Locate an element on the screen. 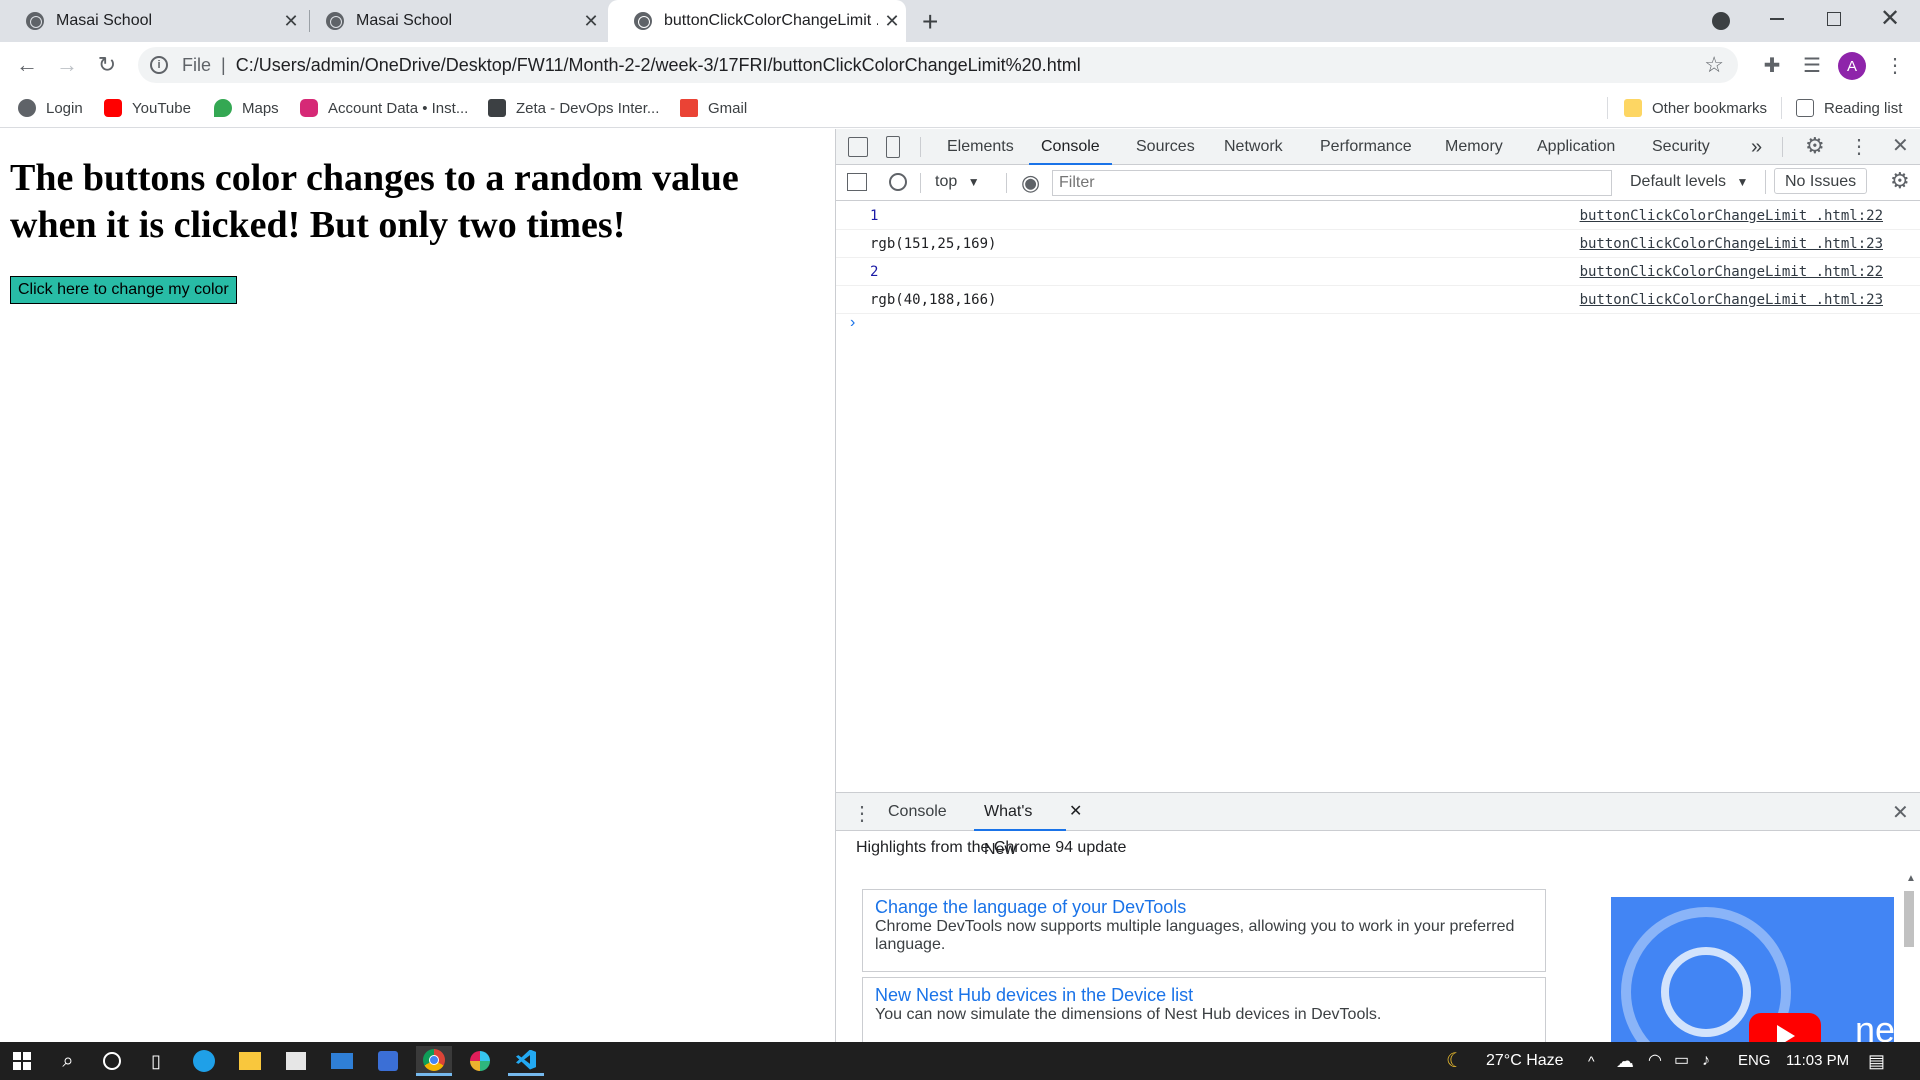 Image resolution: width=1920 pixels, height=1080 pixels. tray-chevron-up-icon: ^ is located at coordinates (1591, 1061).